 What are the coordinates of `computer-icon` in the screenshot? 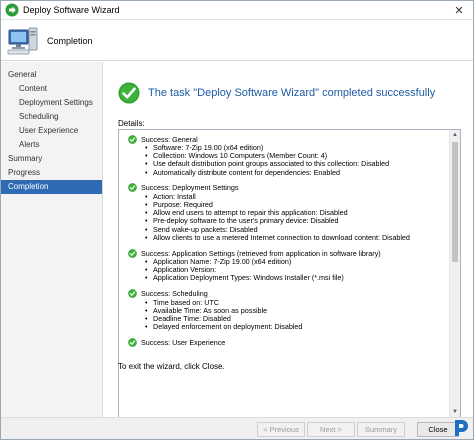 It's located at (22, 40).